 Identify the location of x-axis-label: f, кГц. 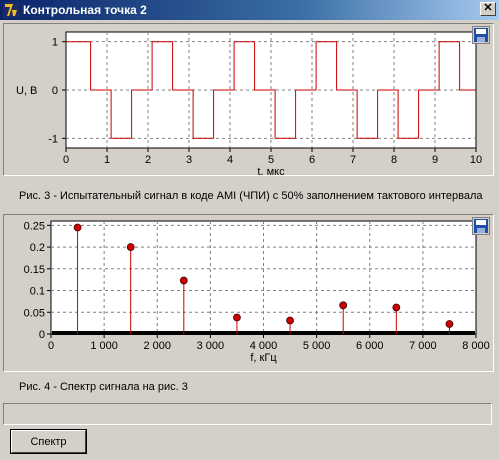
(263, 358).